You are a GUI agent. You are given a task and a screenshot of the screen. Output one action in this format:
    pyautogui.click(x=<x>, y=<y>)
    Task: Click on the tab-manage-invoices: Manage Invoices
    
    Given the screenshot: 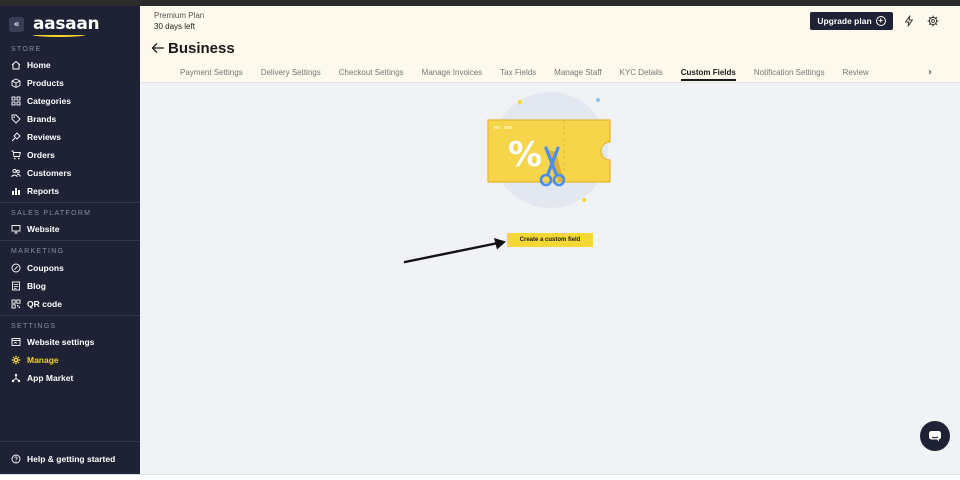 What is the action you would take?
    pyautogui.click(x=452, y=75)
    